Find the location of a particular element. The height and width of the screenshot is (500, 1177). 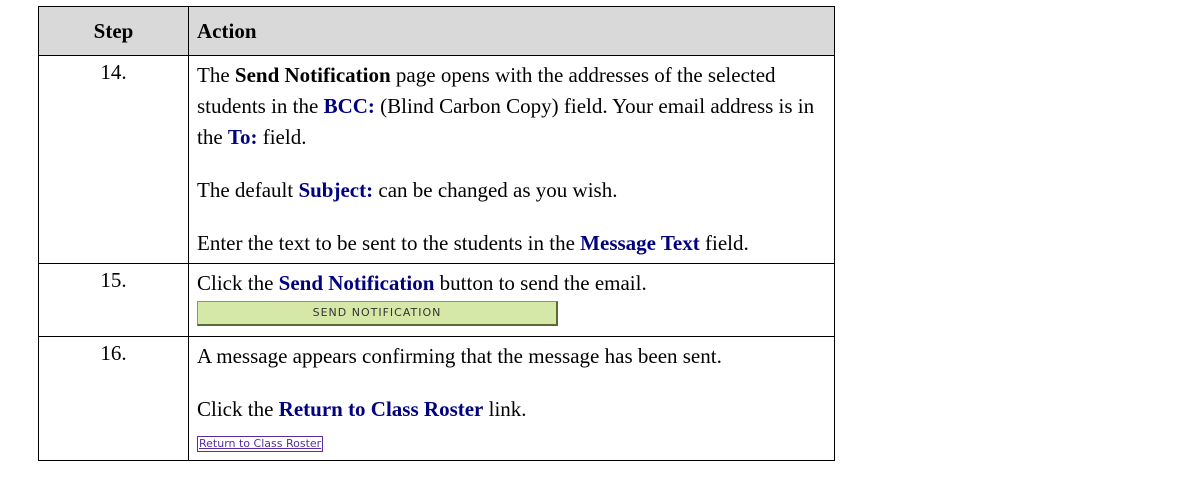

step-number: 14. is located at coordinates (113, 159).